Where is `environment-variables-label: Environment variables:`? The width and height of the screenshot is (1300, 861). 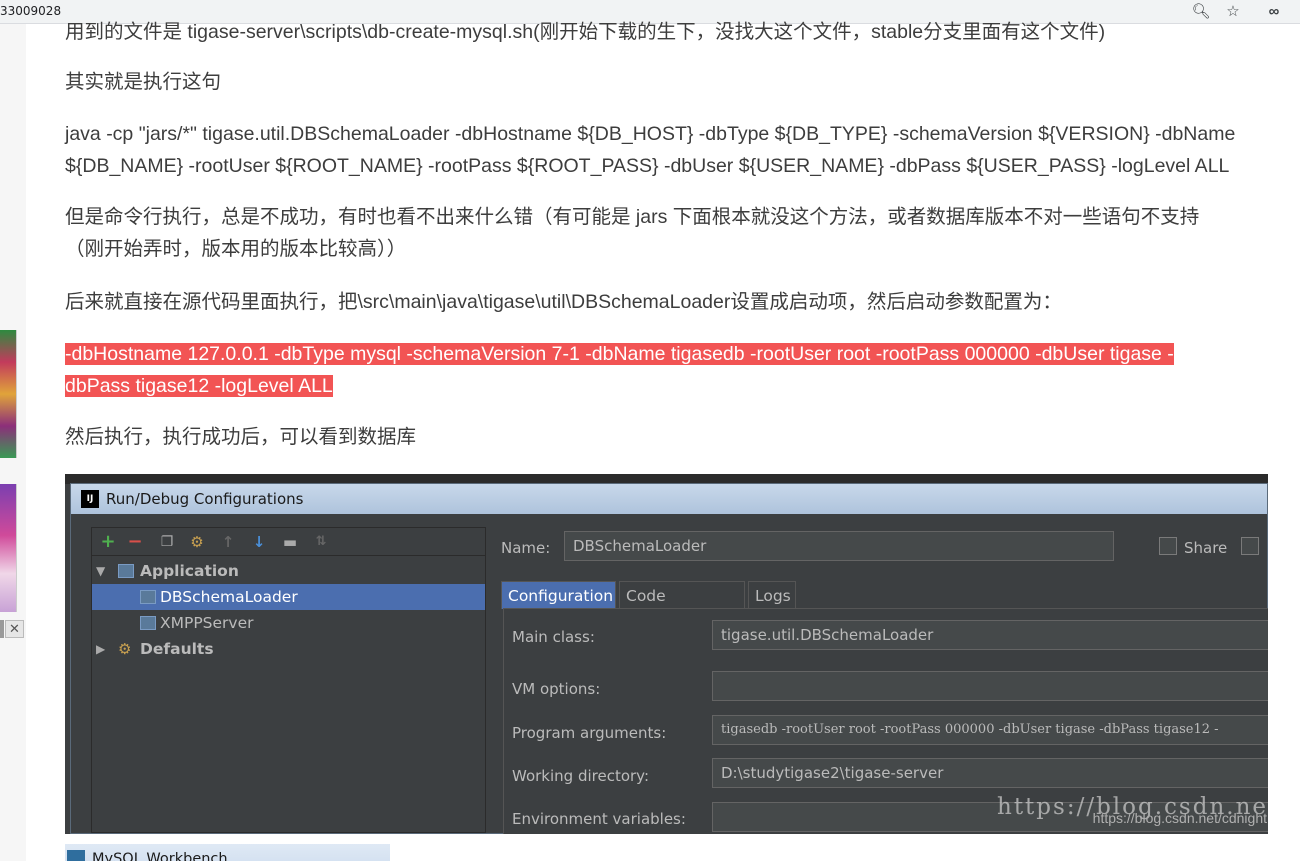 environment-variables-label: Environment variables: is located at coordinates (599, 819).